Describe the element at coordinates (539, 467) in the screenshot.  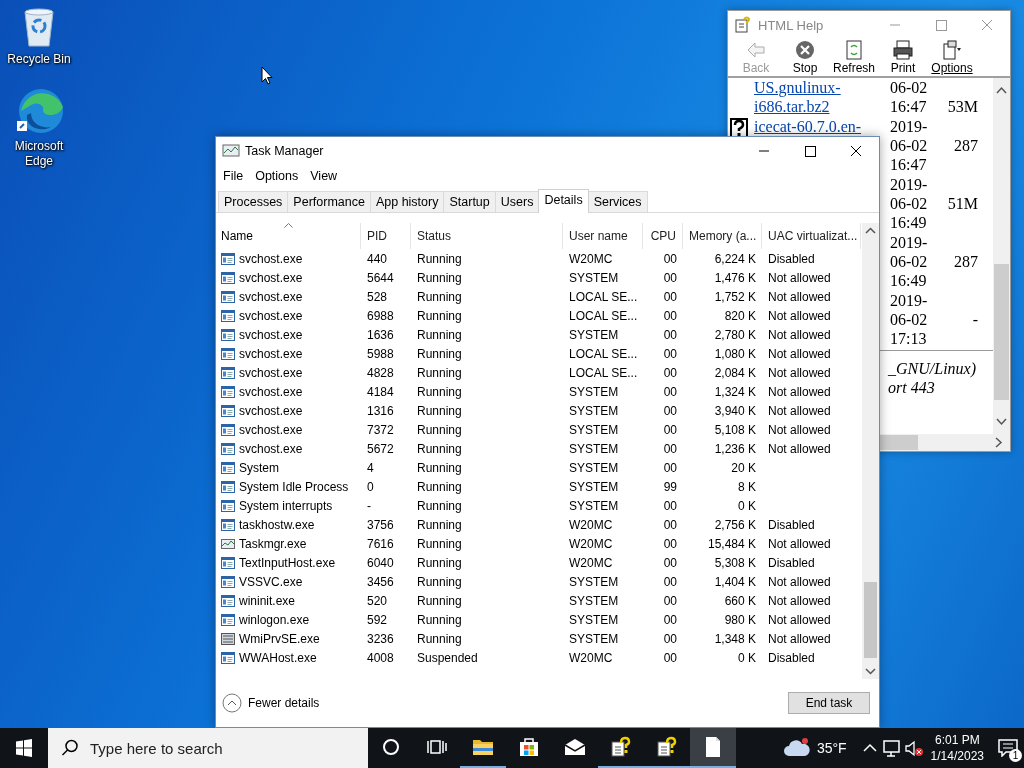
I see `process-row: System 4 Running SYSTEM 00 20 K` at that location.